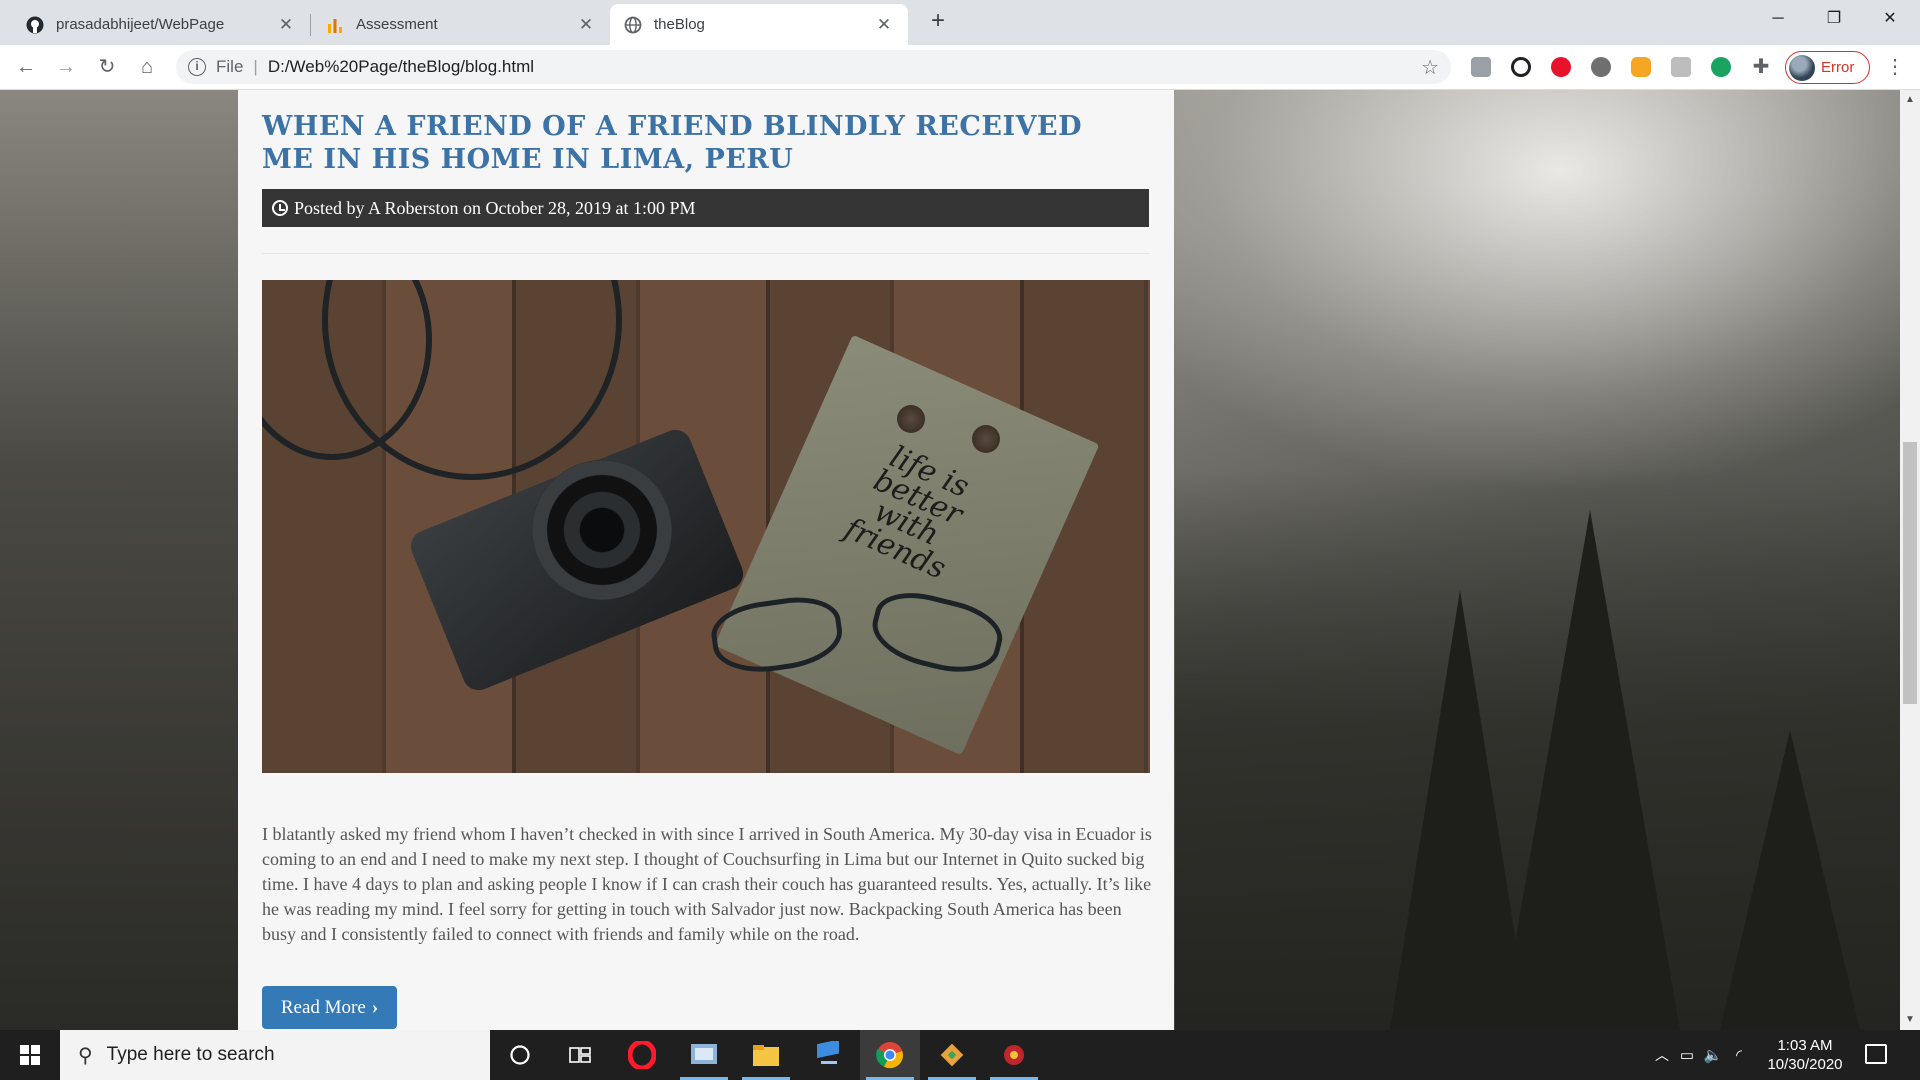 This screenshot has width=1920, height=1080. What do you see at coordinates (310, 25) in the screenshot?
I see `tab-divider` at bounding box center [310, 25].